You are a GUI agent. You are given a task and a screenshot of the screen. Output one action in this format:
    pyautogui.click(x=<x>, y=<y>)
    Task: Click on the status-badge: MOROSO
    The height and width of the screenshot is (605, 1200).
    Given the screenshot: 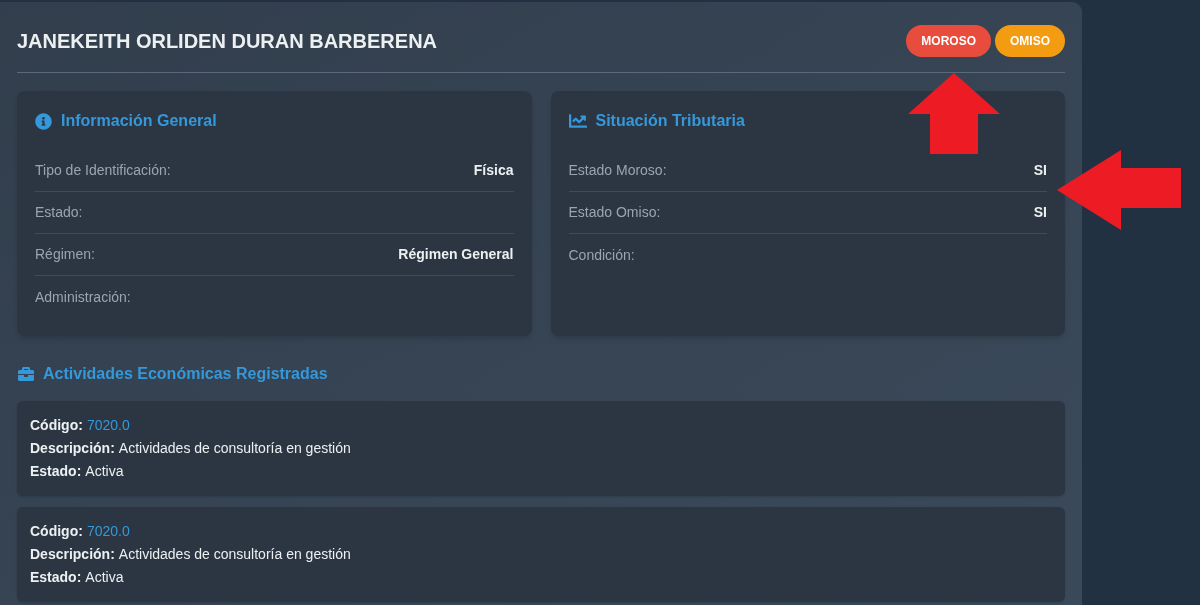 What is the action you would take?
    pyautogui.click(x=948, y=41)
    